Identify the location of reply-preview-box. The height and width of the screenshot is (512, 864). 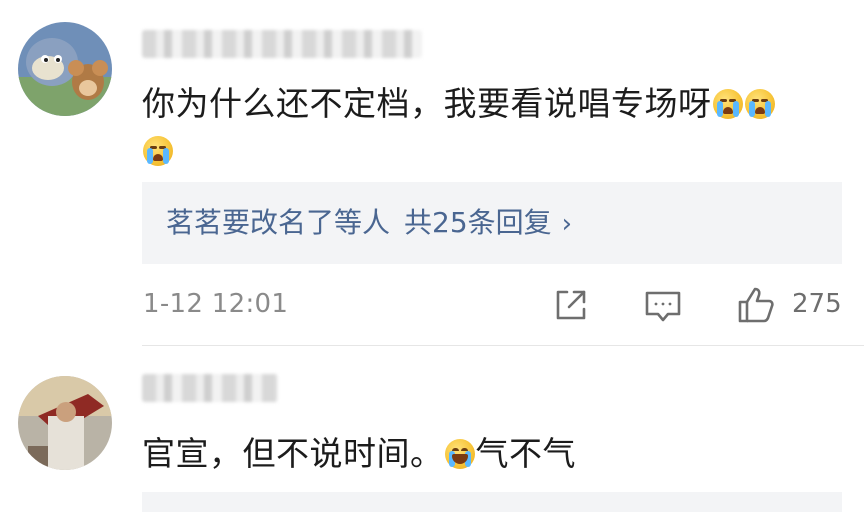
(492, 502).